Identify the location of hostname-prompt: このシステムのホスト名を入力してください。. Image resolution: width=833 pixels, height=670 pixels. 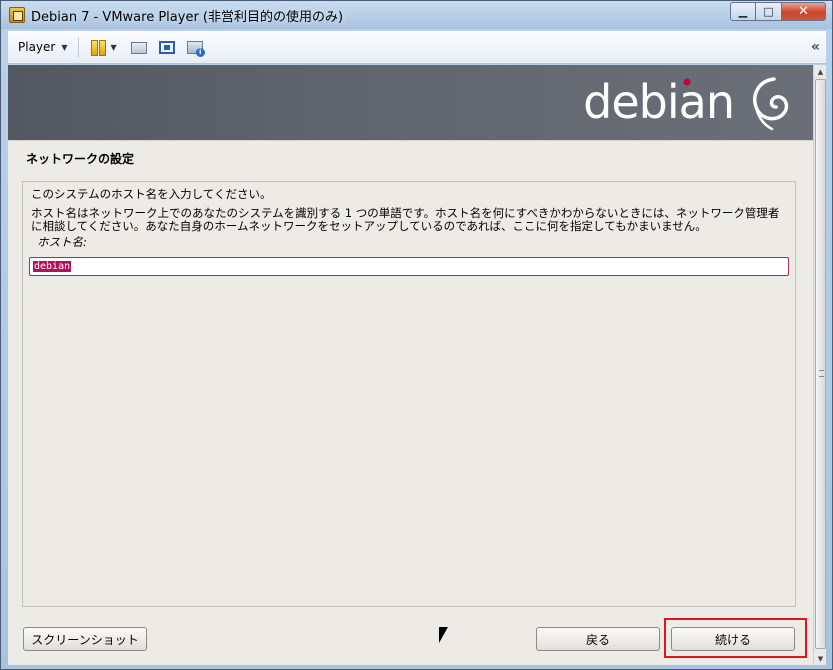
(151, 194).